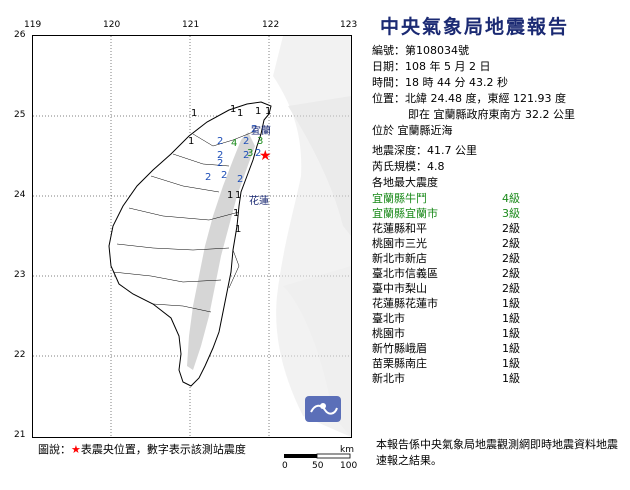 This screenshot has height=490, width=630. I want to click on intensity-row: 苗栗縣南庄 1級, so click(499, 363).